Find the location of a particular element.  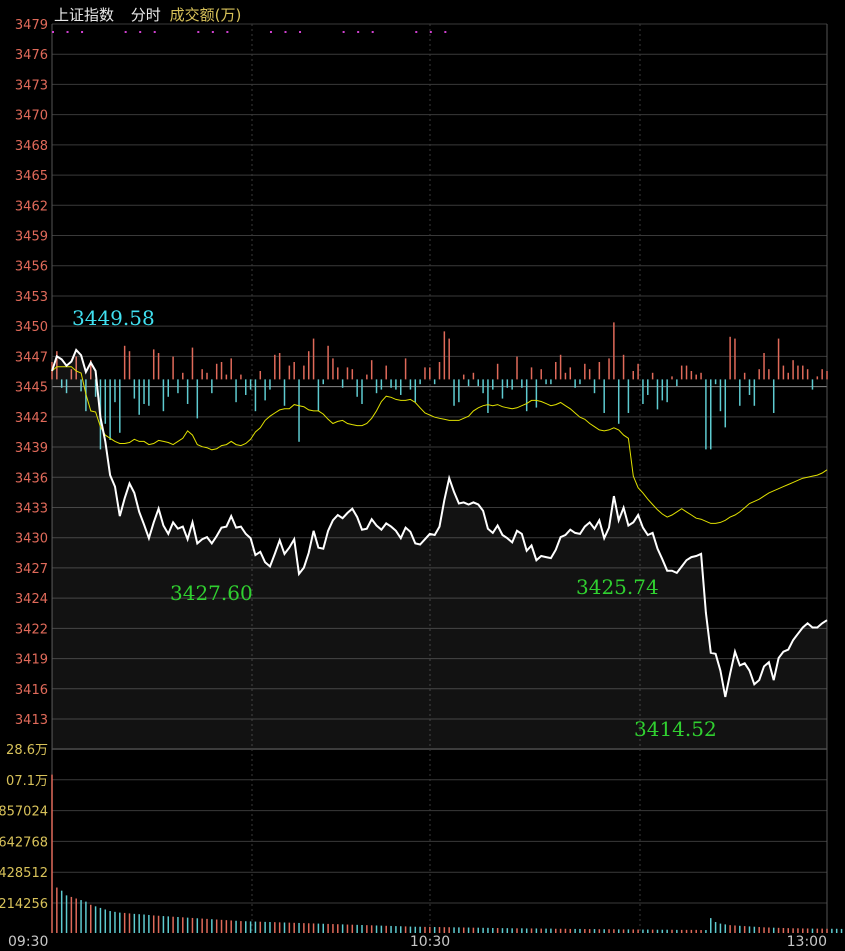

price-tick-label: 3456 is located at coordinates (31, 267).